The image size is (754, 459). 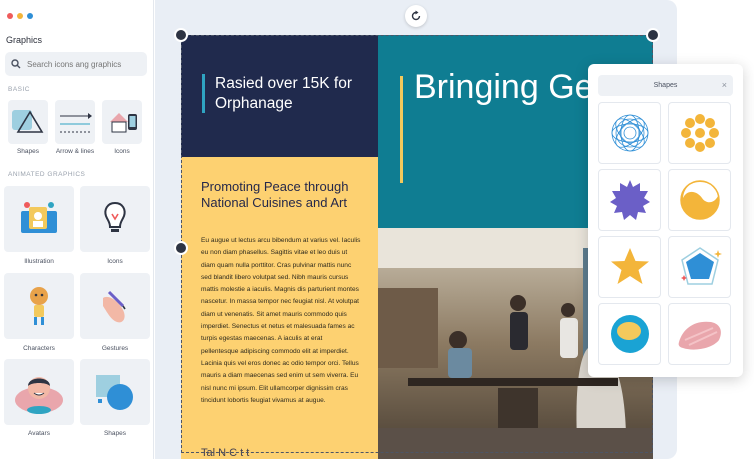 I want to click on star-icon, so click(x=629, y=266).